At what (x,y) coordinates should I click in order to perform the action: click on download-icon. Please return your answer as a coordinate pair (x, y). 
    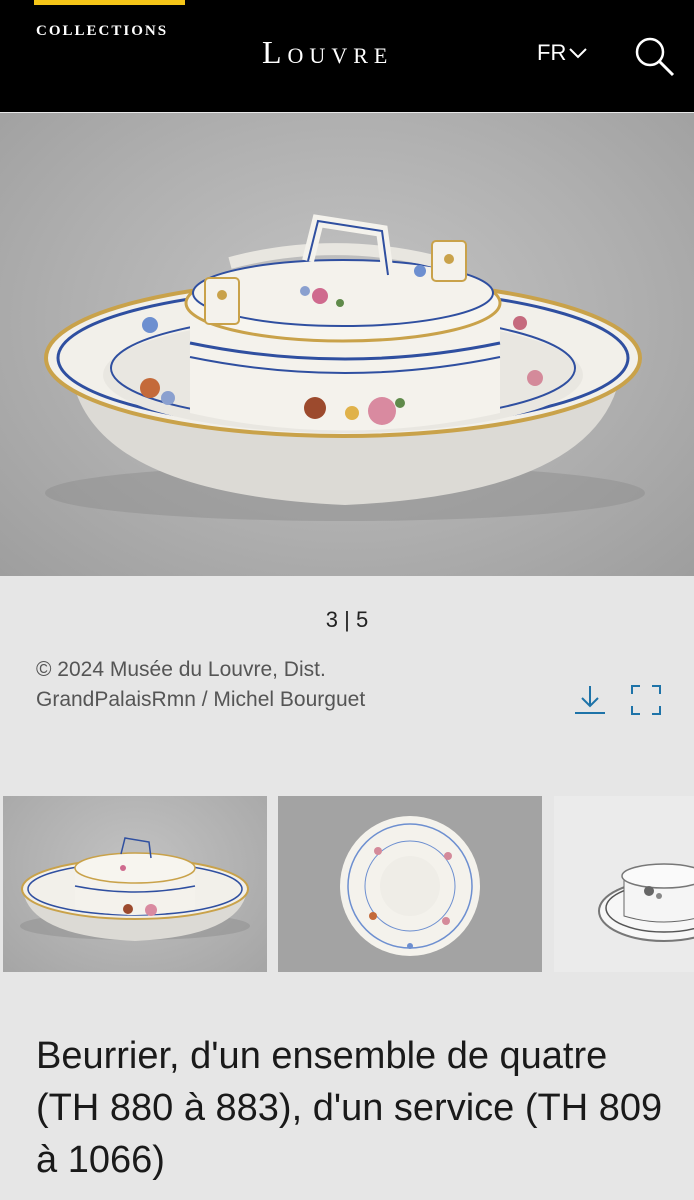
    Looking at the image, I should click on (590, 700).